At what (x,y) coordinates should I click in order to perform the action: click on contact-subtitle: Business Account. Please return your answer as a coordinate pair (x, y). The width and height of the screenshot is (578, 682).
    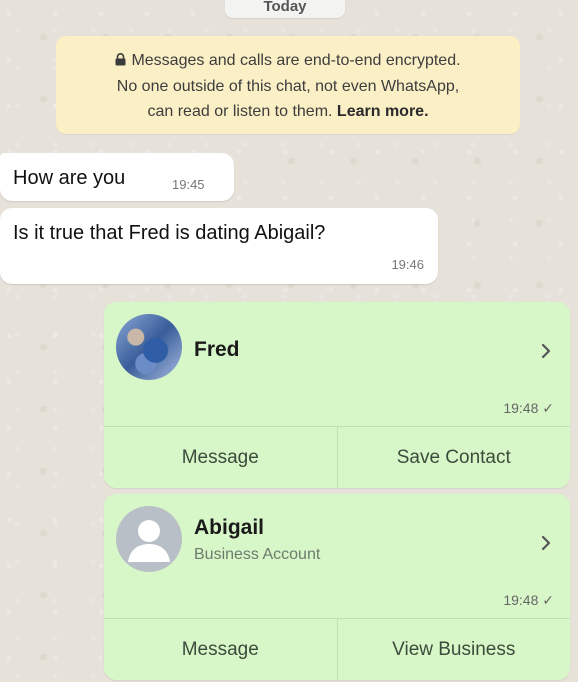
    Looking at the image, I should click on (257, 554).